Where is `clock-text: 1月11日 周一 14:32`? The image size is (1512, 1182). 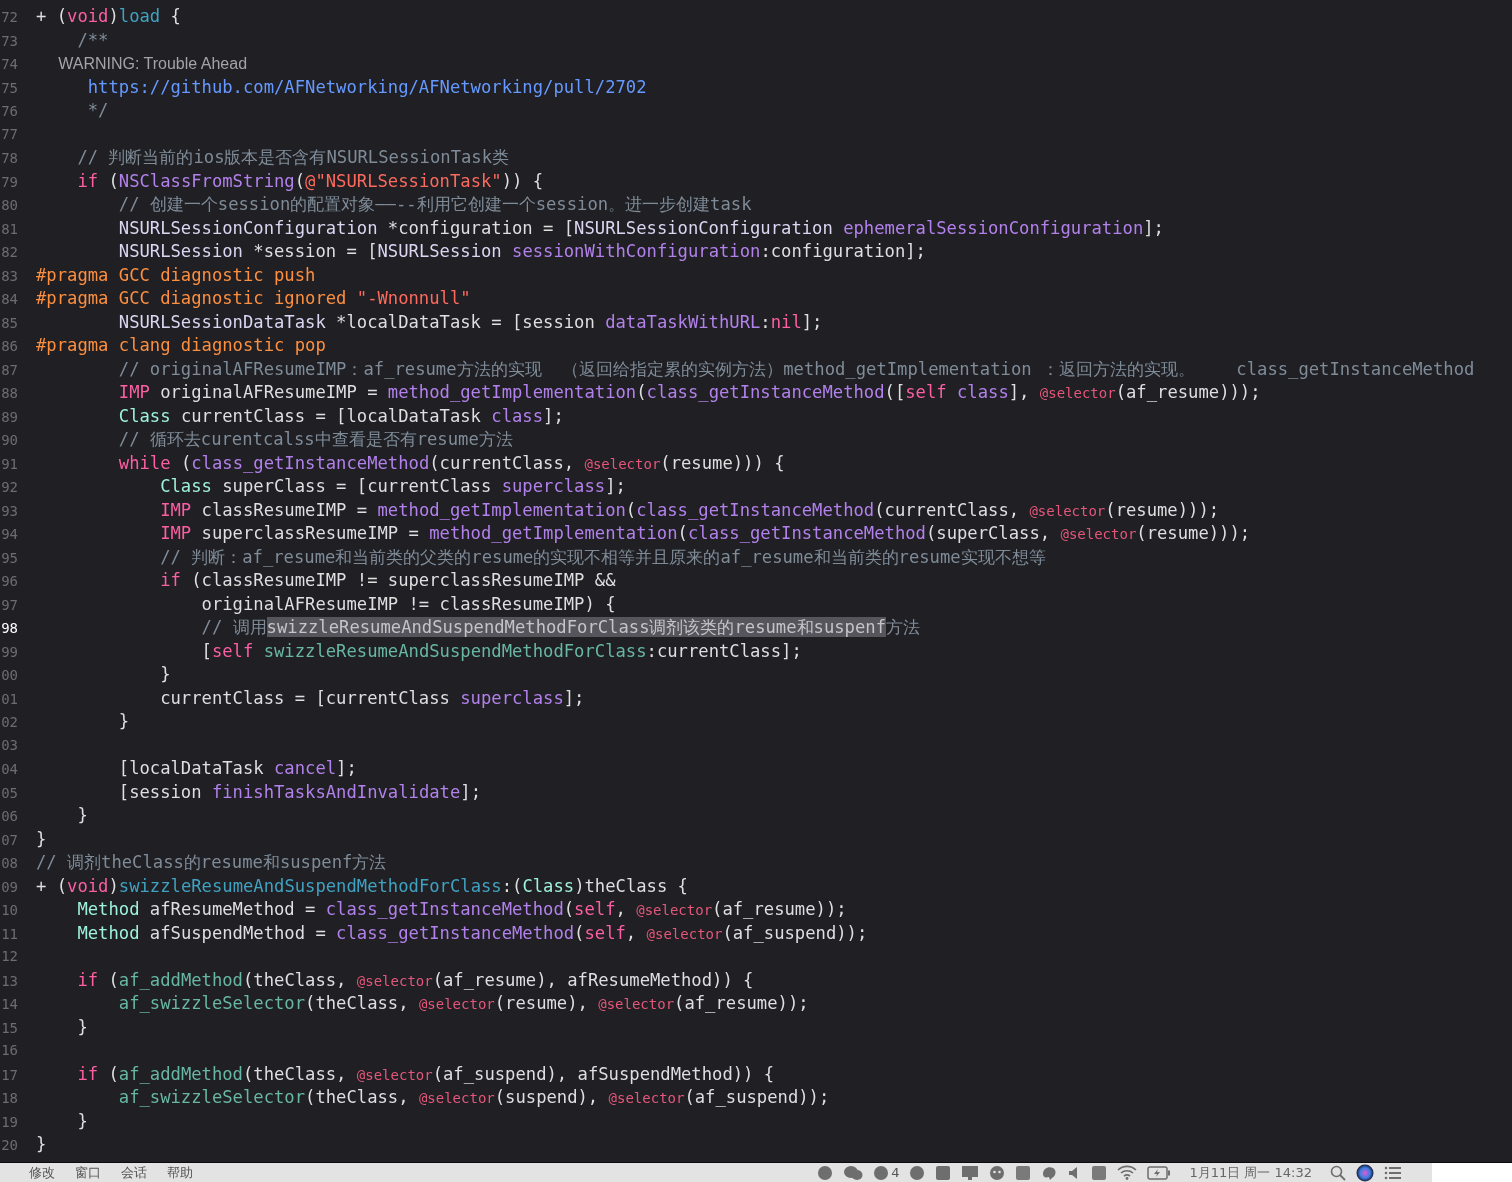
clock-text: 1月11日 周一 14:32 is located at coordinates (1250, 1172).